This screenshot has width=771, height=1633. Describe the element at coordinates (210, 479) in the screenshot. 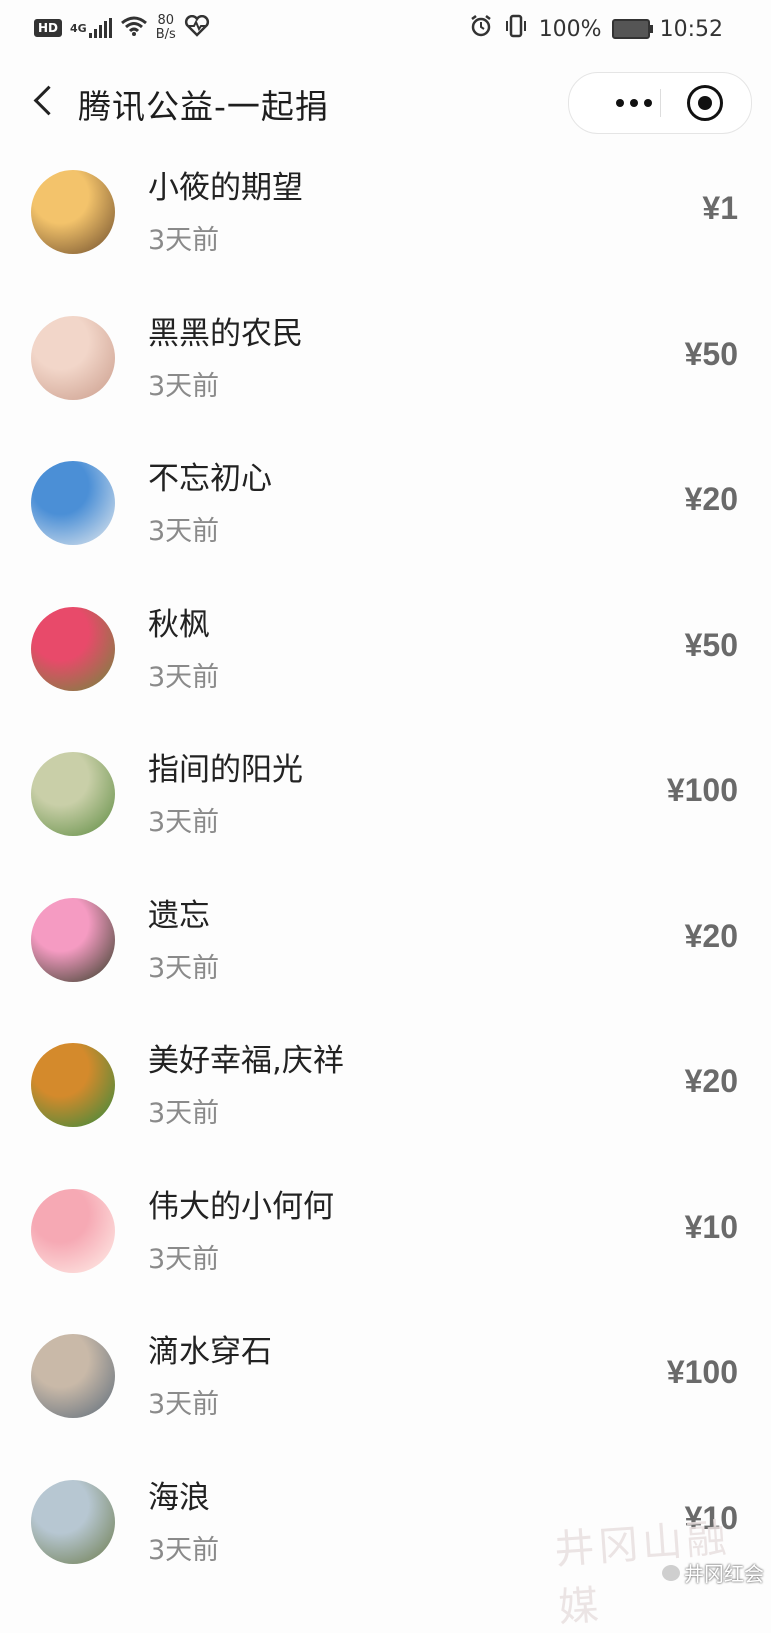

I see `donor-name: 不忘初心` at that location.